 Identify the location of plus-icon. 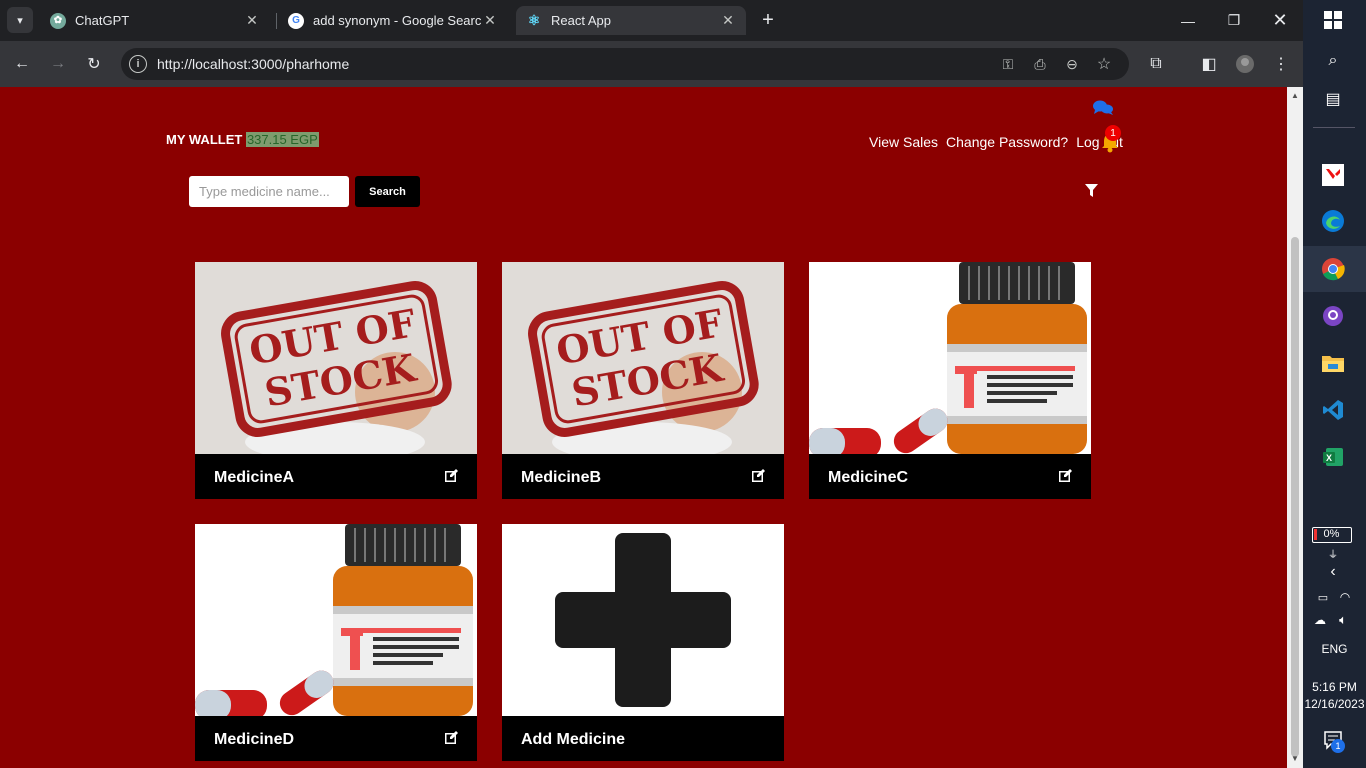
(643, 620).